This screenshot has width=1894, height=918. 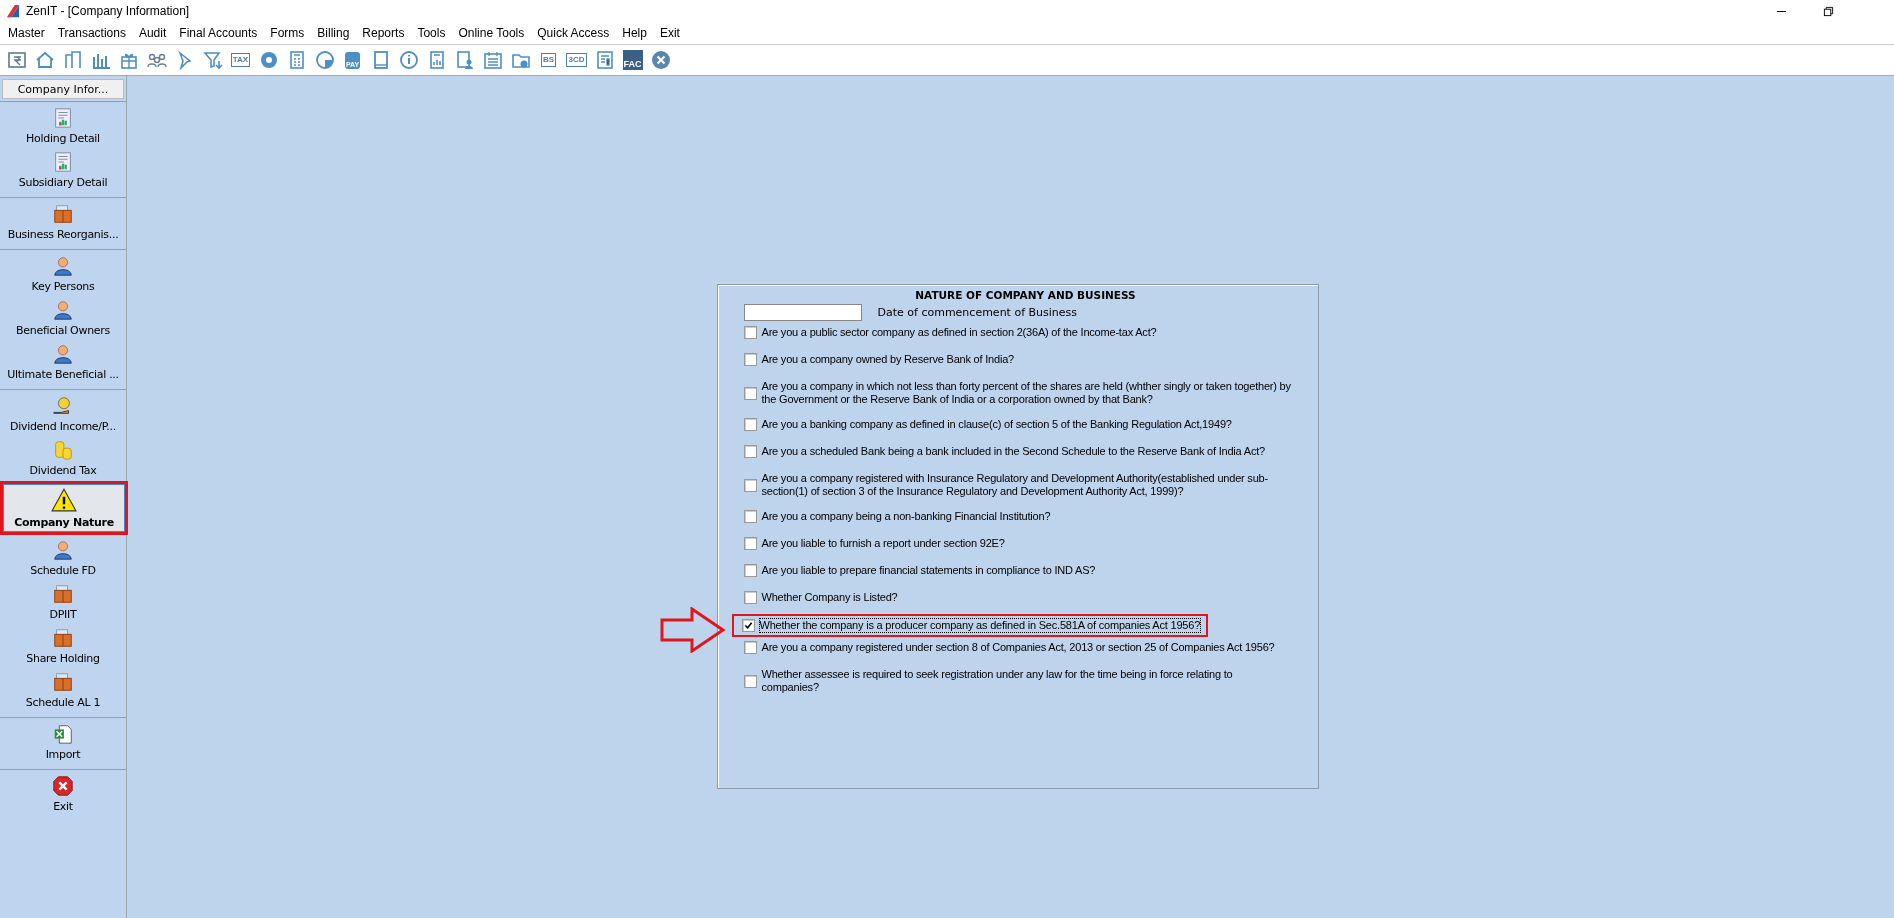 What do you see at coordinates (218, 33) in the screenshot?
I see `menu-item: Final Accounts` at bounding box center [218, 33].